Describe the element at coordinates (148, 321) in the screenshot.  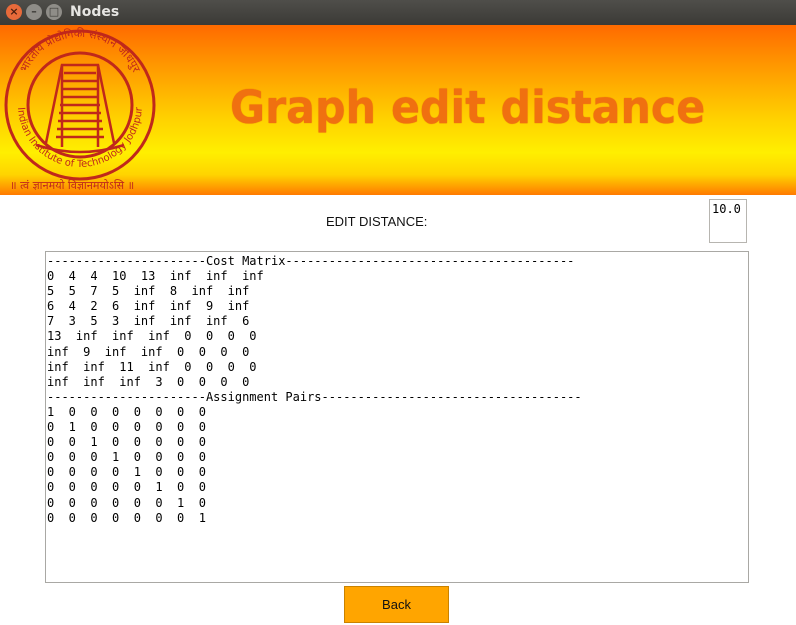
I see `output-line: 7 3 5 3 inf inf inf 6` at that location.